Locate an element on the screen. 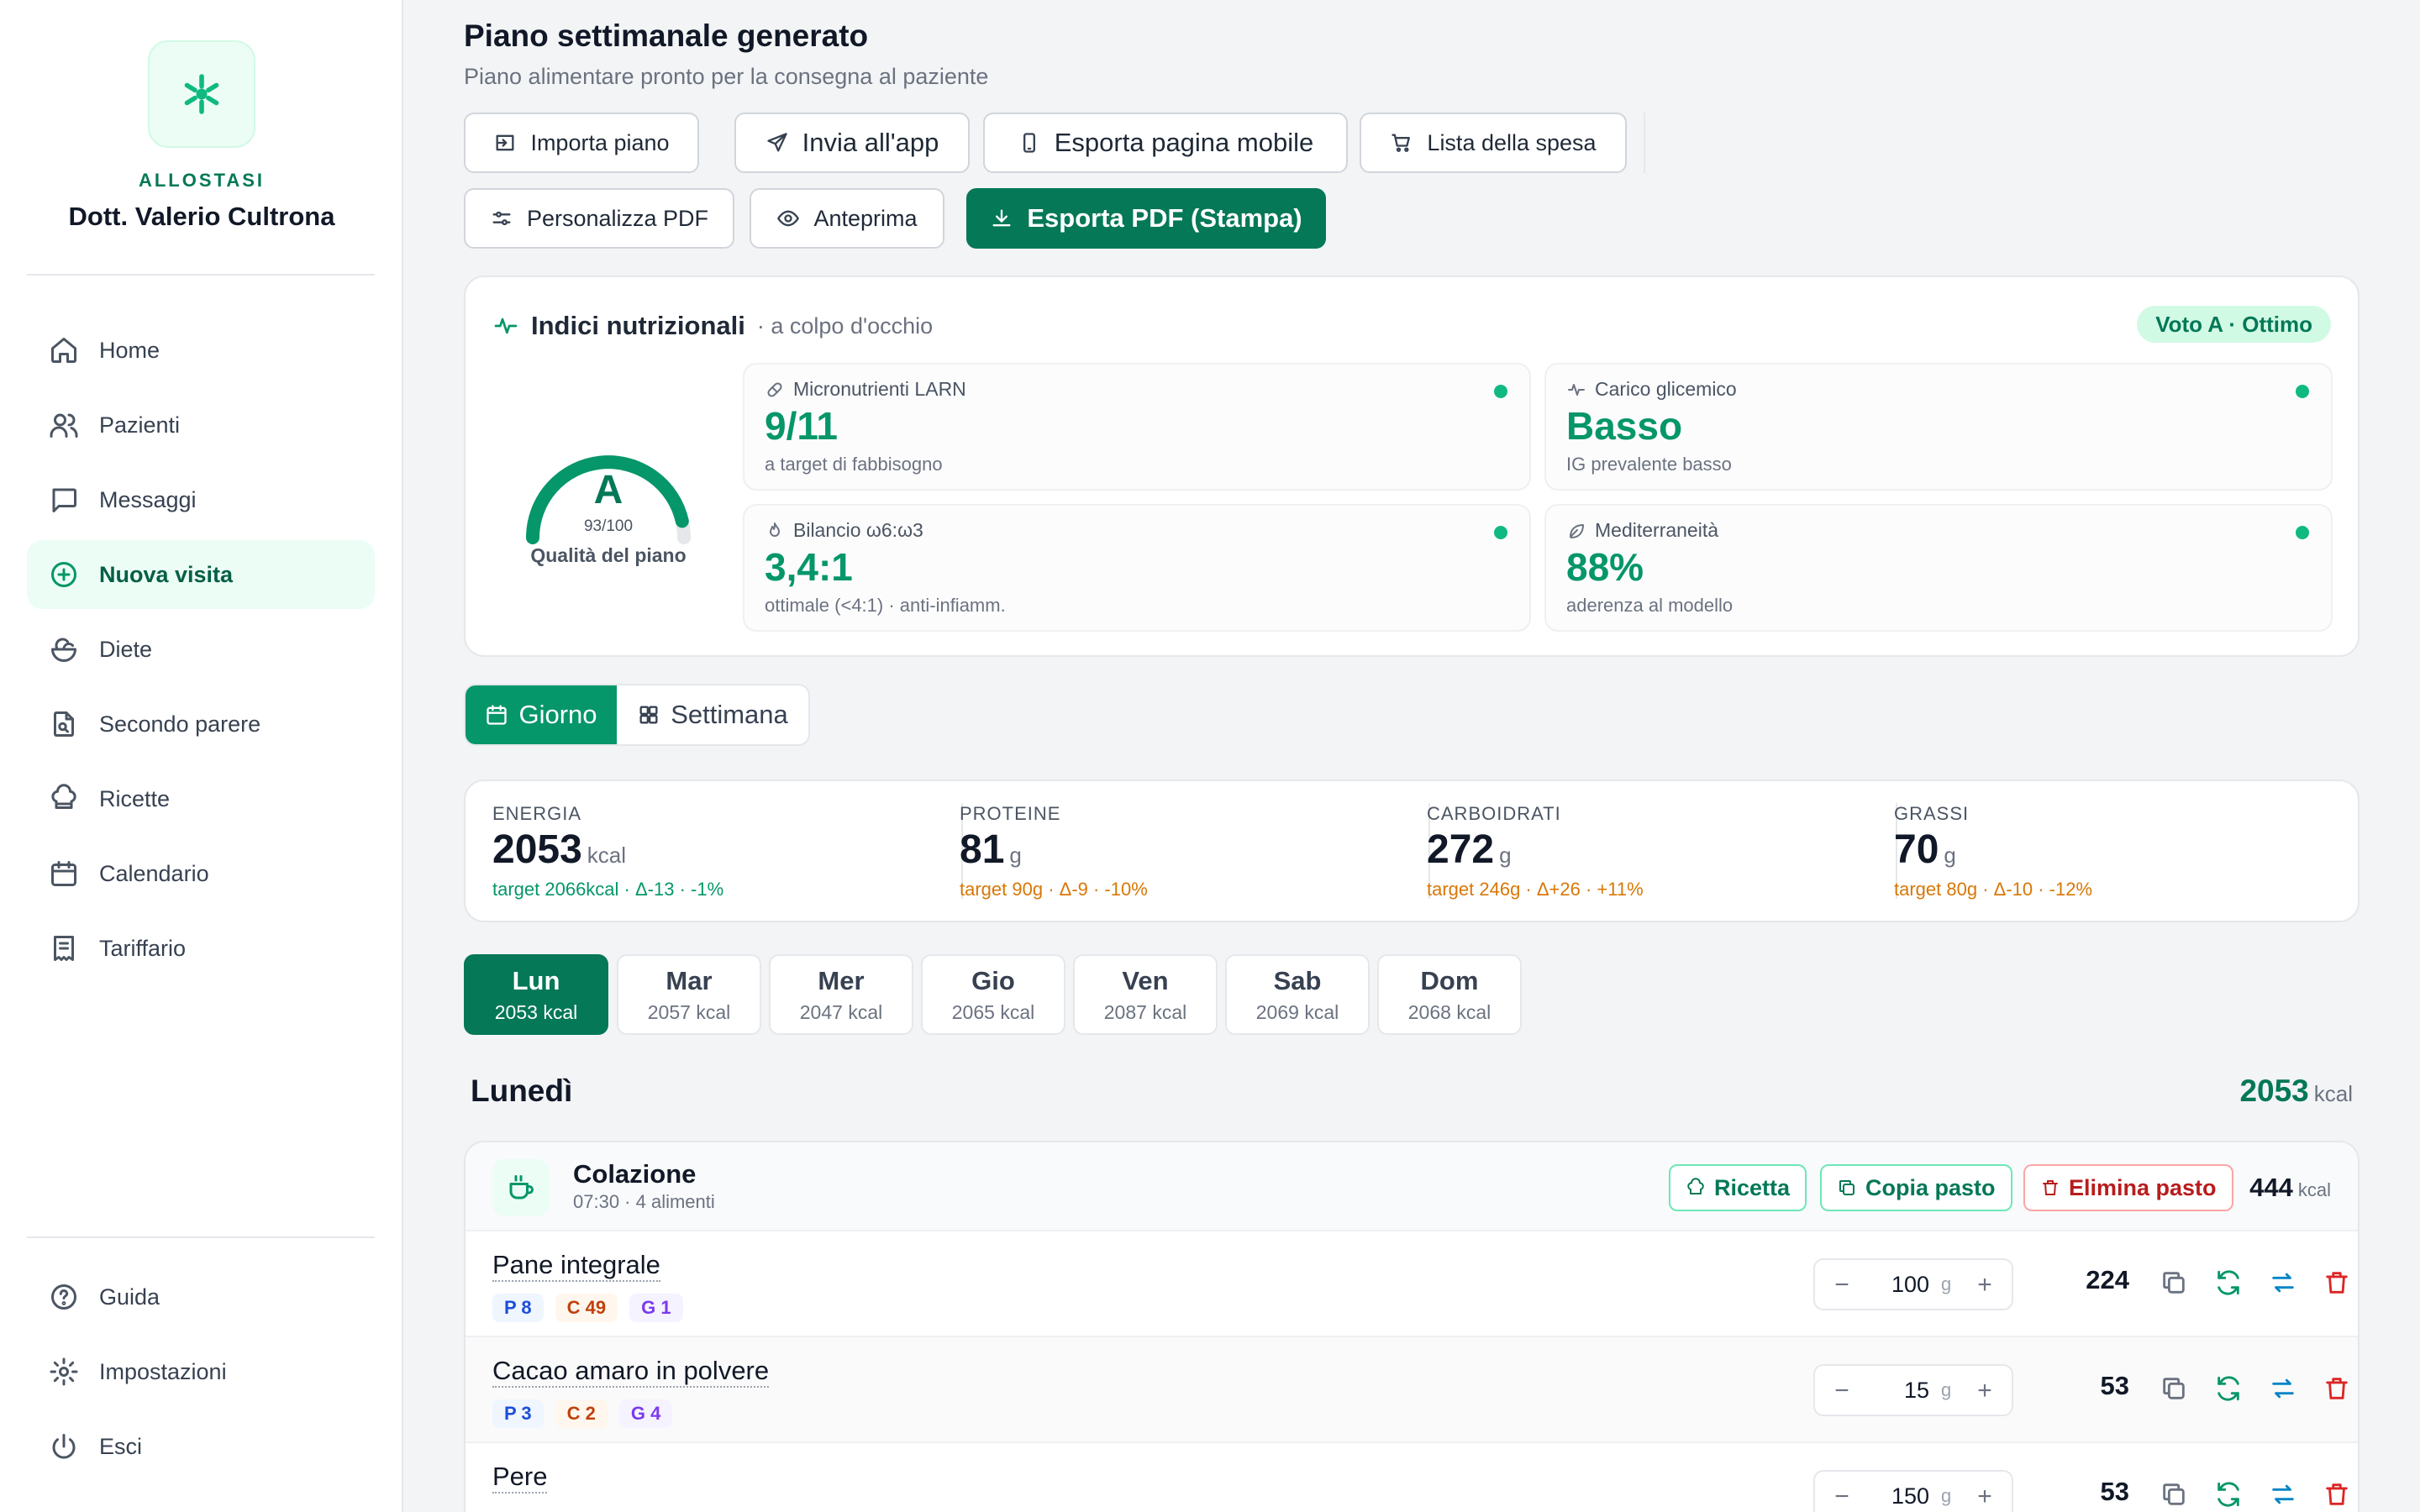 Image resolution: width=2420 pixels, height=1512 pixels. quantity-input: 15 is located at coordinates (1895, 1391).